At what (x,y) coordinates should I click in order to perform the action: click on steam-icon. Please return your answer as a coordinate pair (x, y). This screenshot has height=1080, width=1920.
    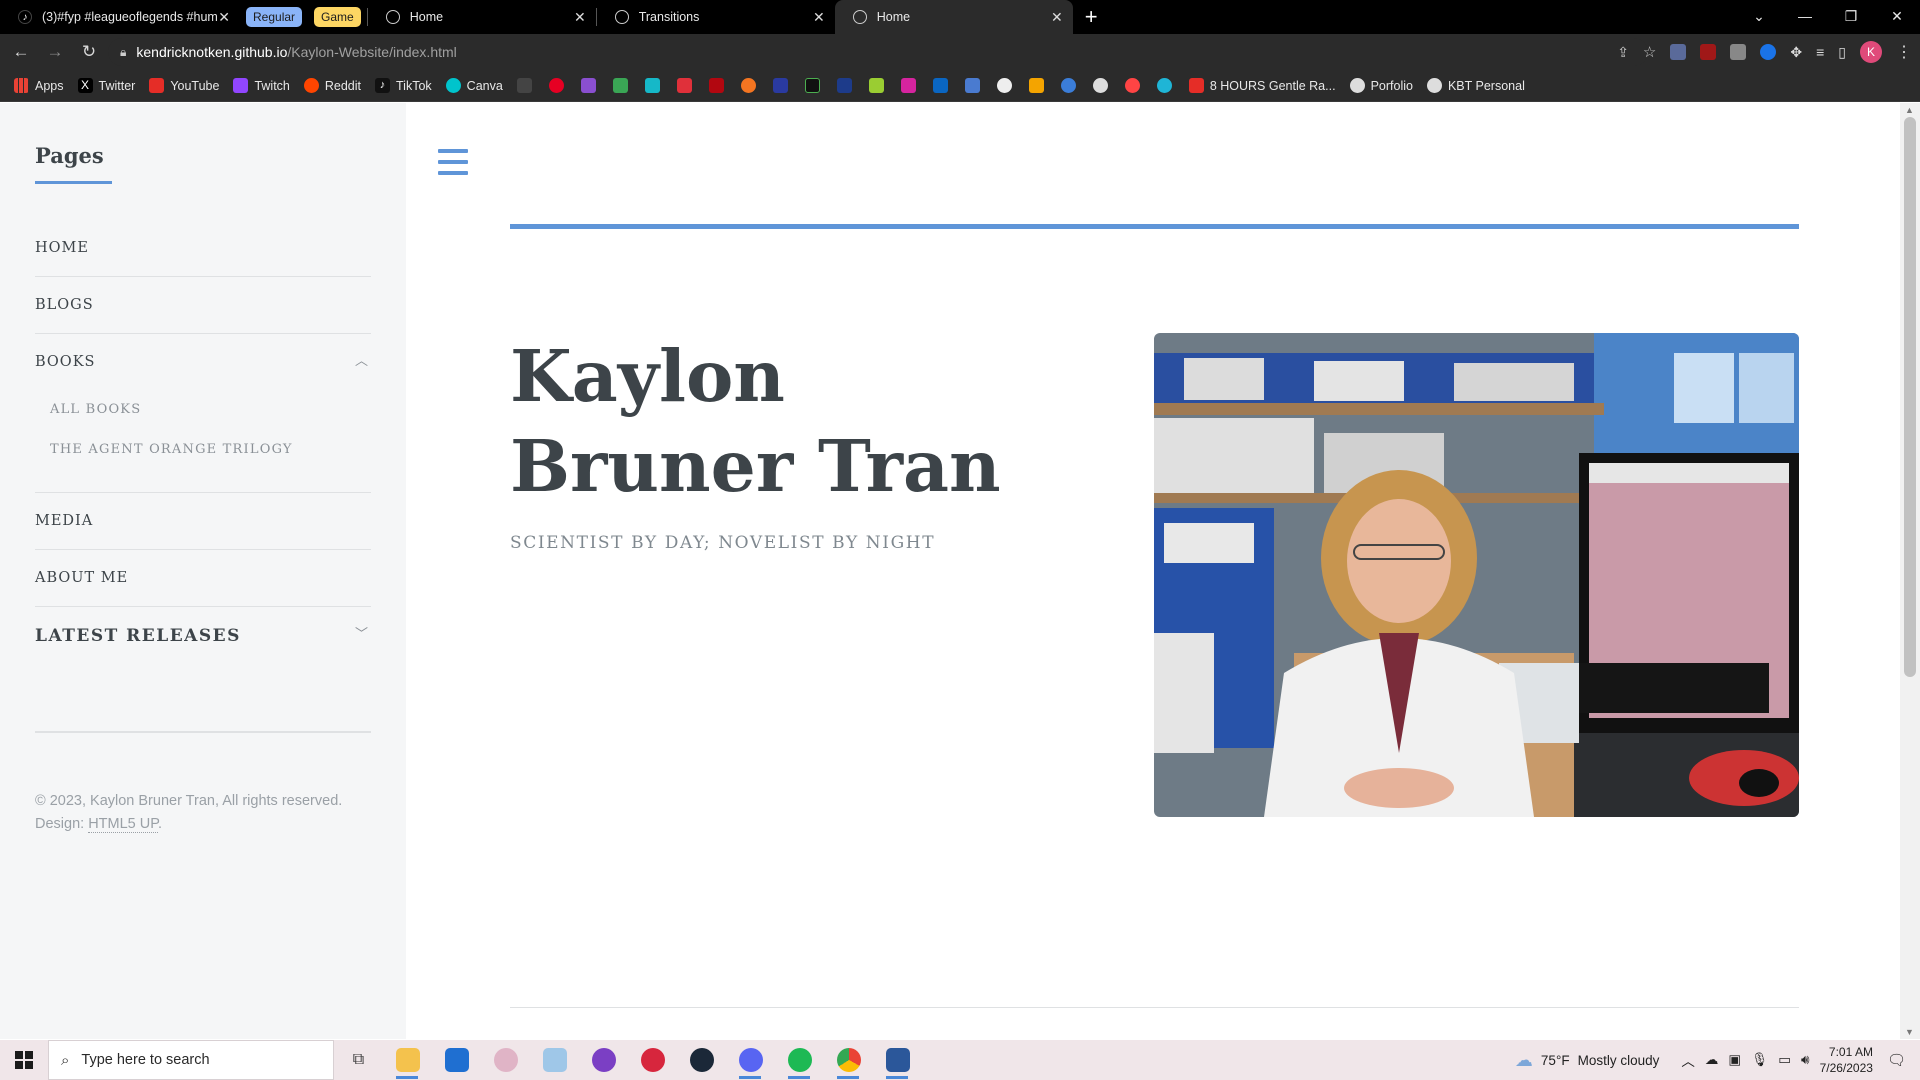
    Looking at the image, I should click on (701, 1060).